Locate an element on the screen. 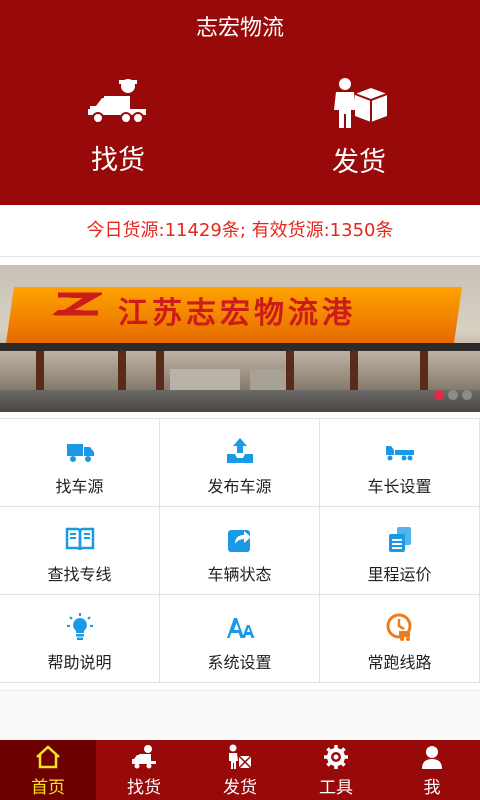  tab-home: 首页 is located at coordinates (48, 770).